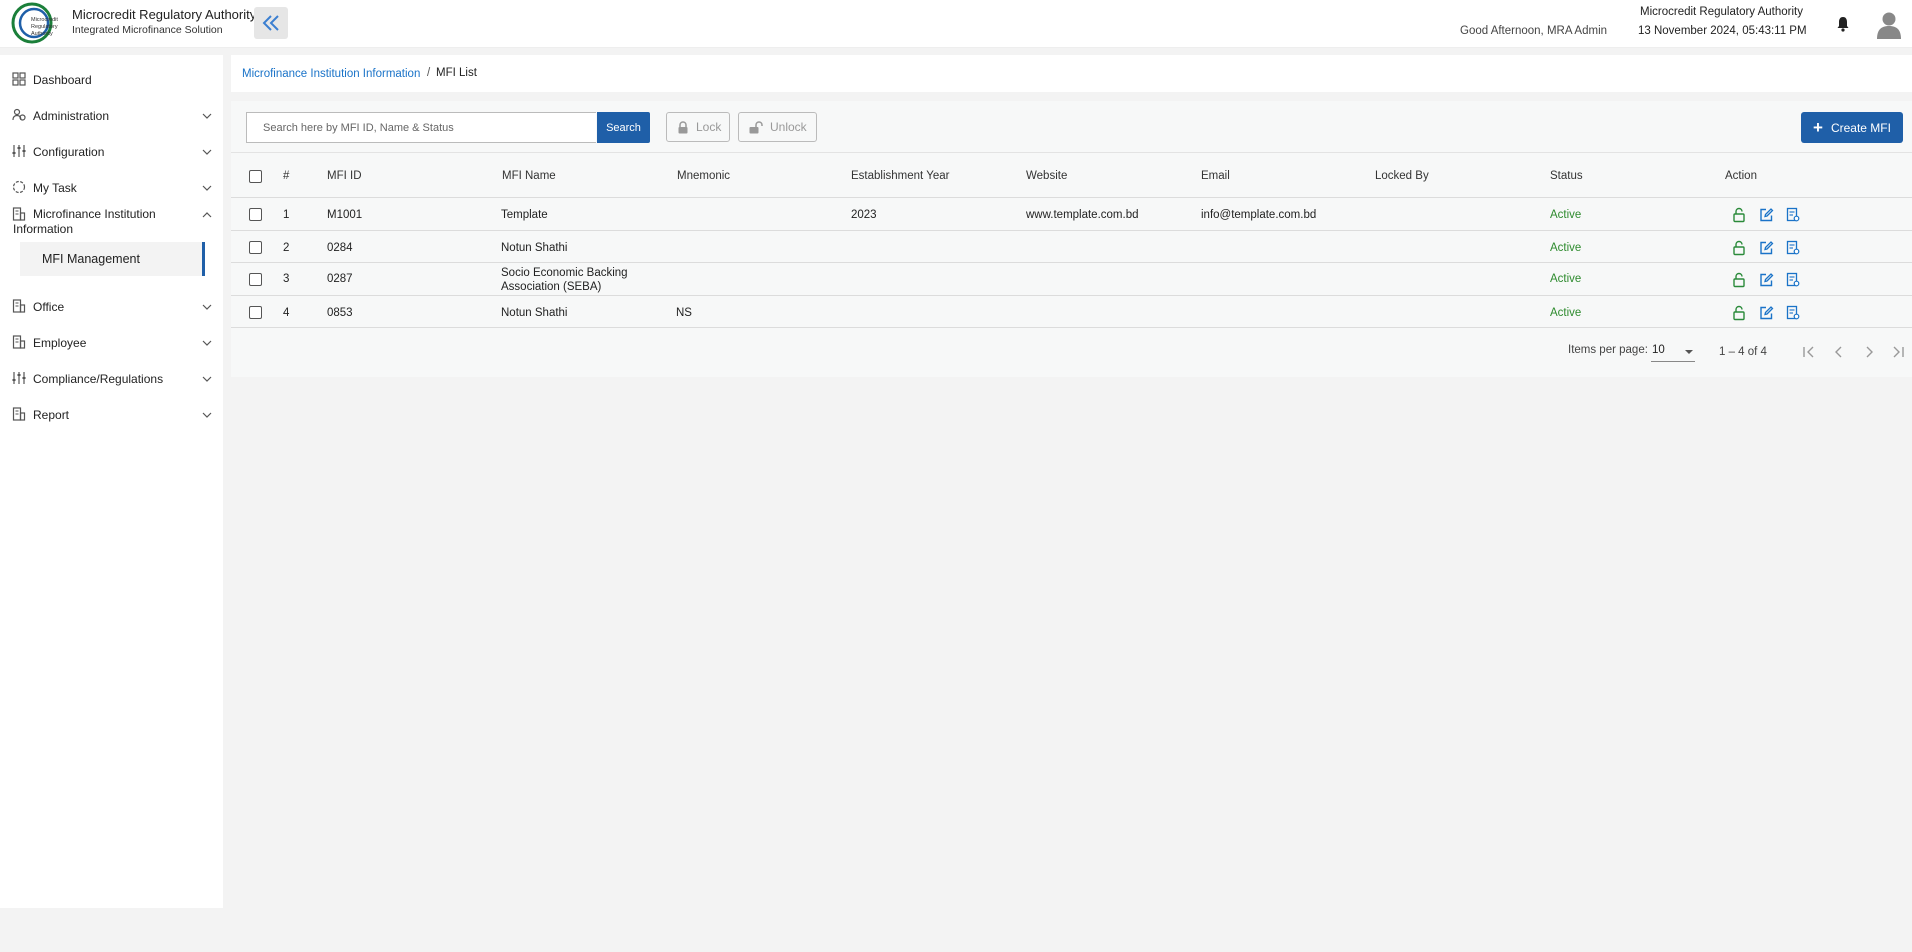 This screenshot has height=952, width=1912. Describe the element at coordinates (286, 248) in the screenshot. I see `cell-number: 2` at that location.